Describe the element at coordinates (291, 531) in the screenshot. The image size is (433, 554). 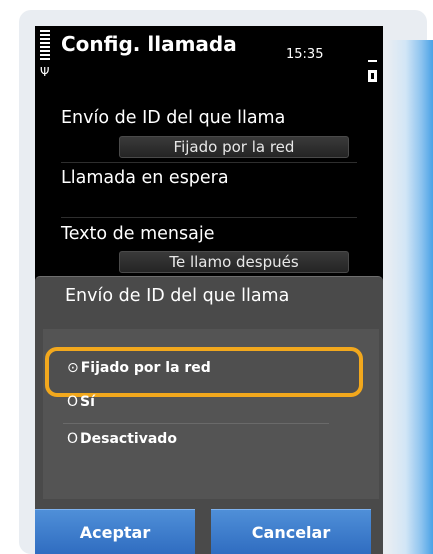
I see `cancel-button: Cancelar` at that location.